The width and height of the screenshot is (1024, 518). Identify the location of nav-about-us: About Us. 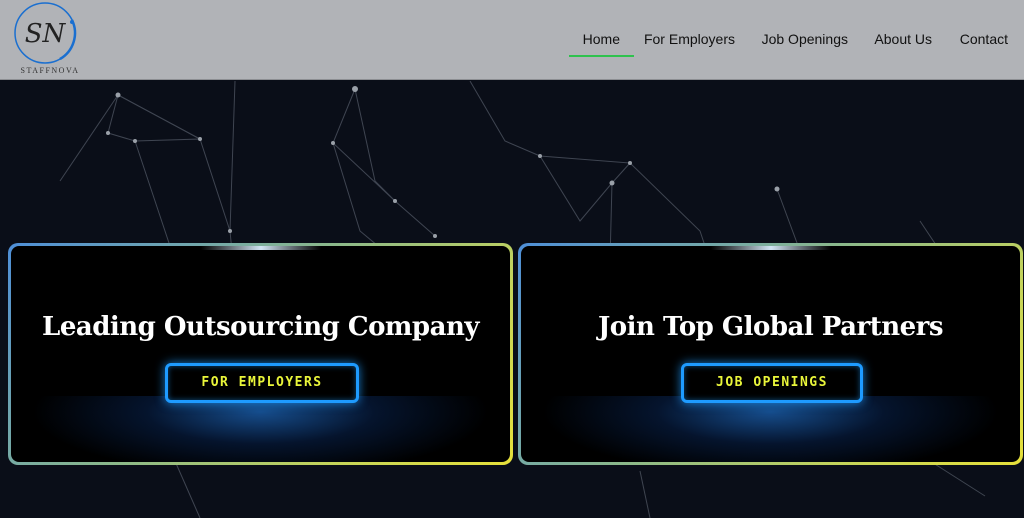
(903, 39).